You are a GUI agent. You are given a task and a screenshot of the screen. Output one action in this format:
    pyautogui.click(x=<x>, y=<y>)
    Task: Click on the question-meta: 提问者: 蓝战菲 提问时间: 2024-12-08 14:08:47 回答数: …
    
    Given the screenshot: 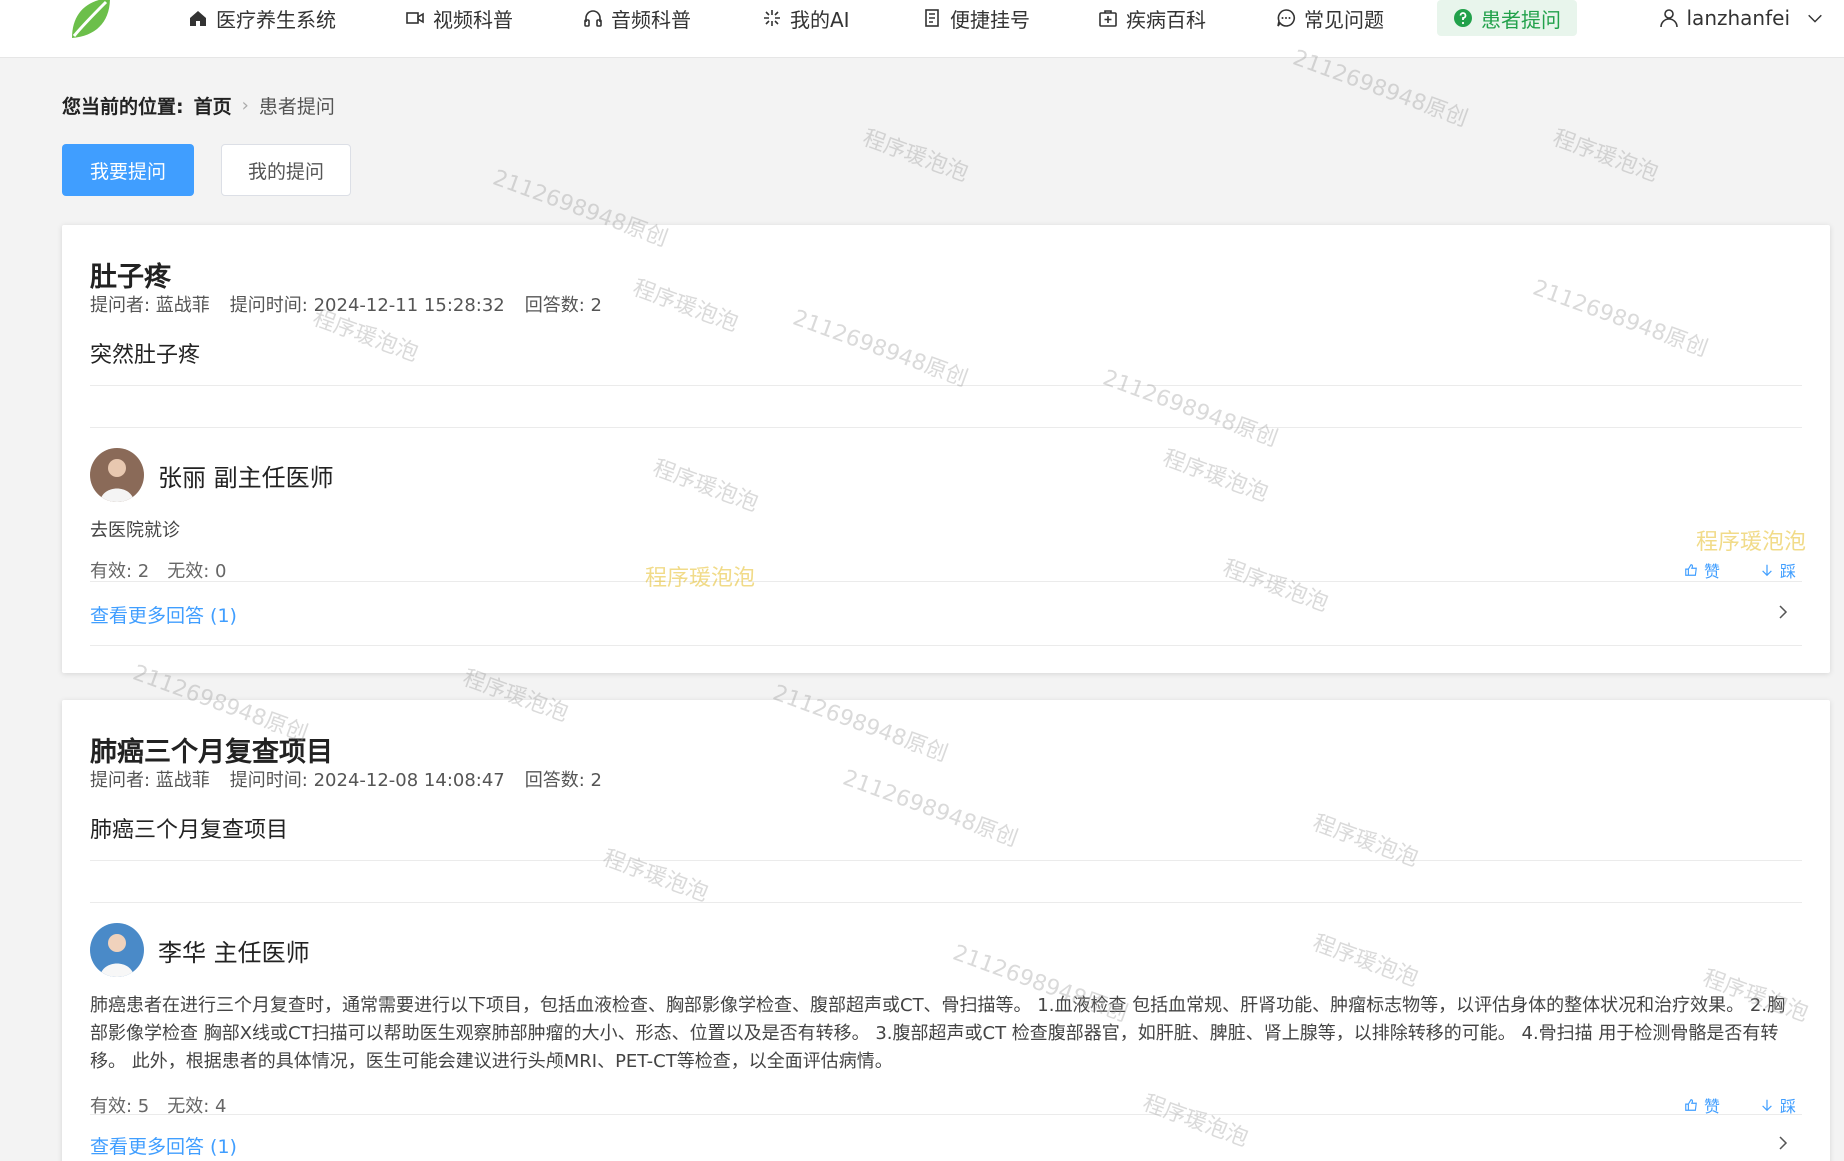 What is the action you would take?
    pyautogui.click(x=346, y=779)
    